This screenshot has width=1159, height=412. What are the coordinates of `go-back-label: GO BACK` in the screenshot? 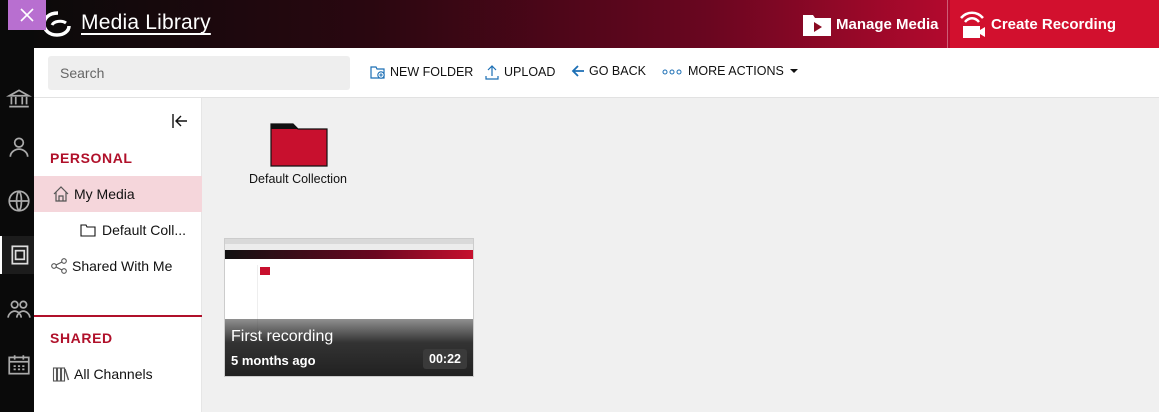 It's located at (617, 71).